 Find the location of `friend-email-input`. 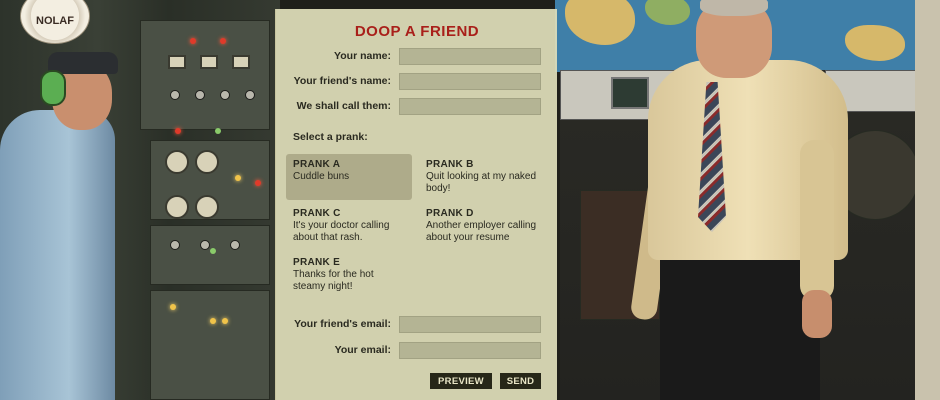

friend-email-input is located at coordinates (470, 324).